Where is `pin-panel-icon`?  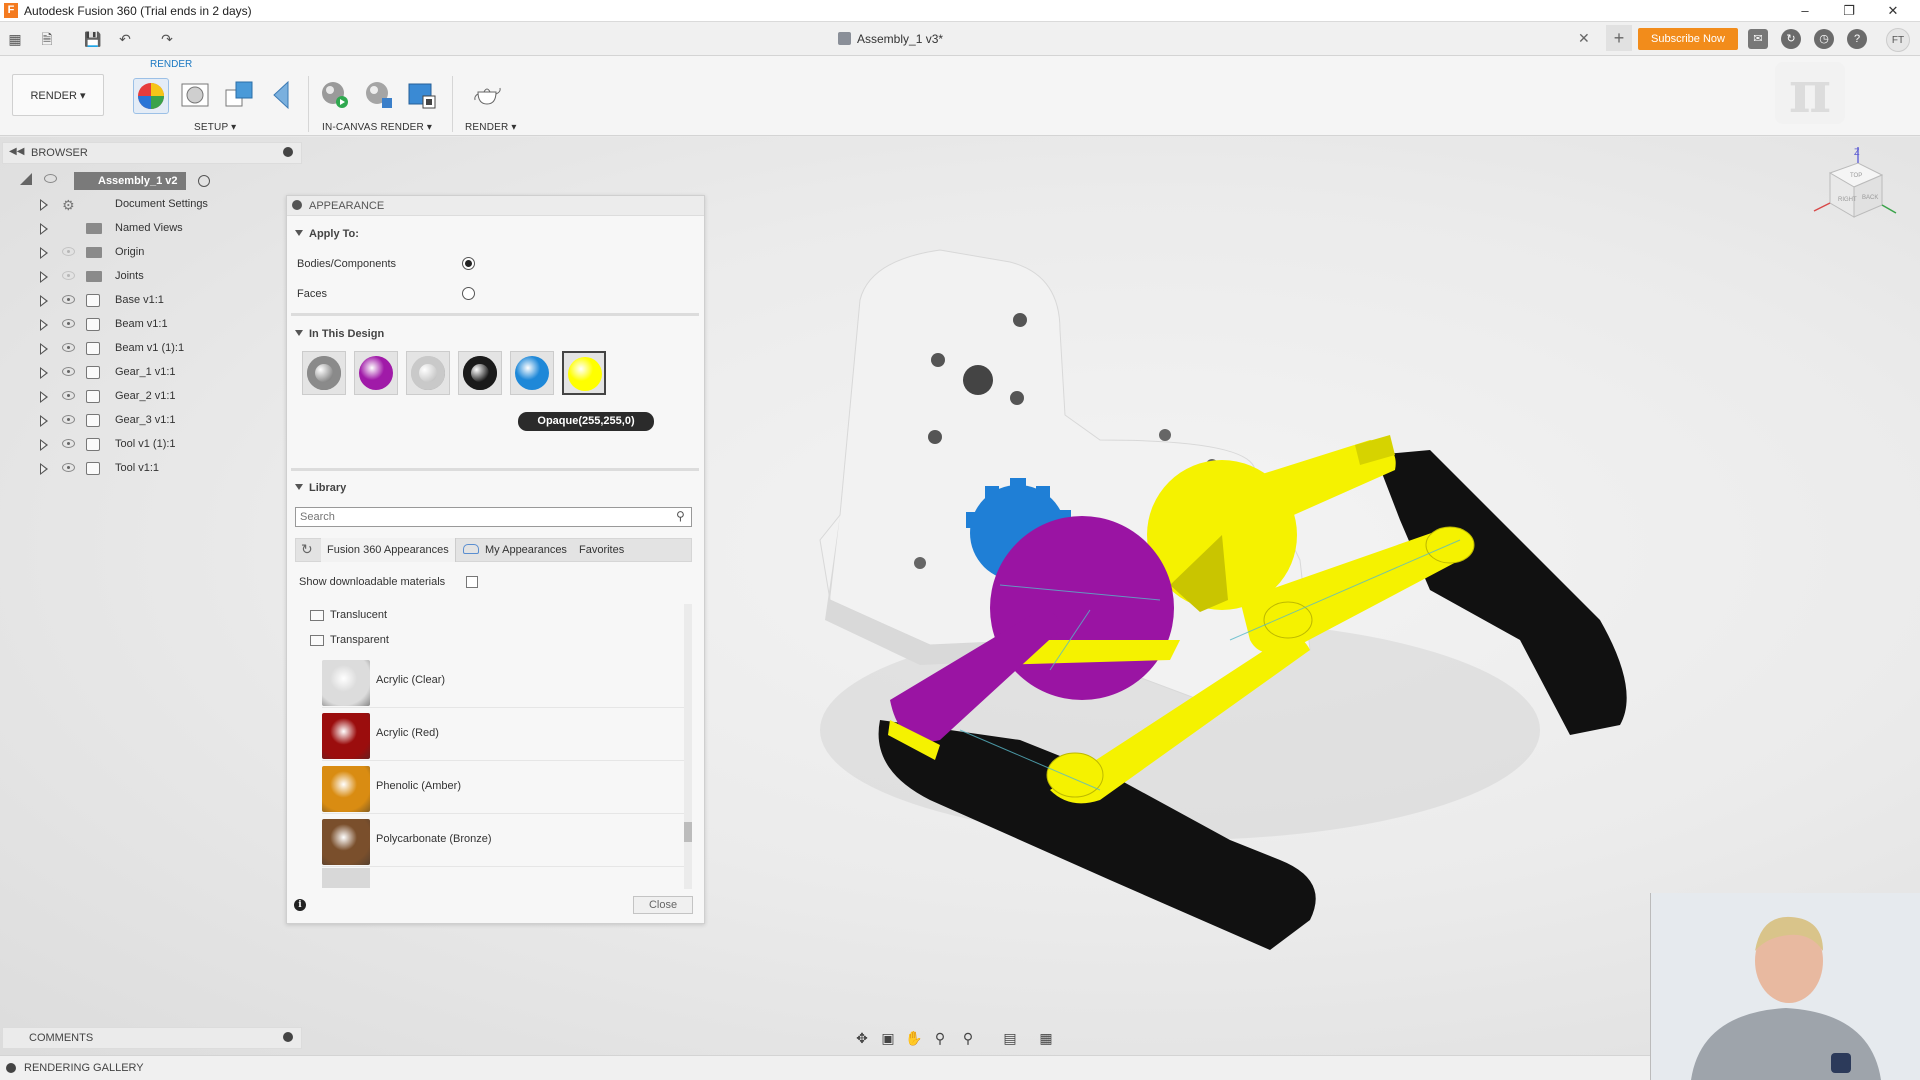 pin-panel-icon is located at coordinates (288, 152).